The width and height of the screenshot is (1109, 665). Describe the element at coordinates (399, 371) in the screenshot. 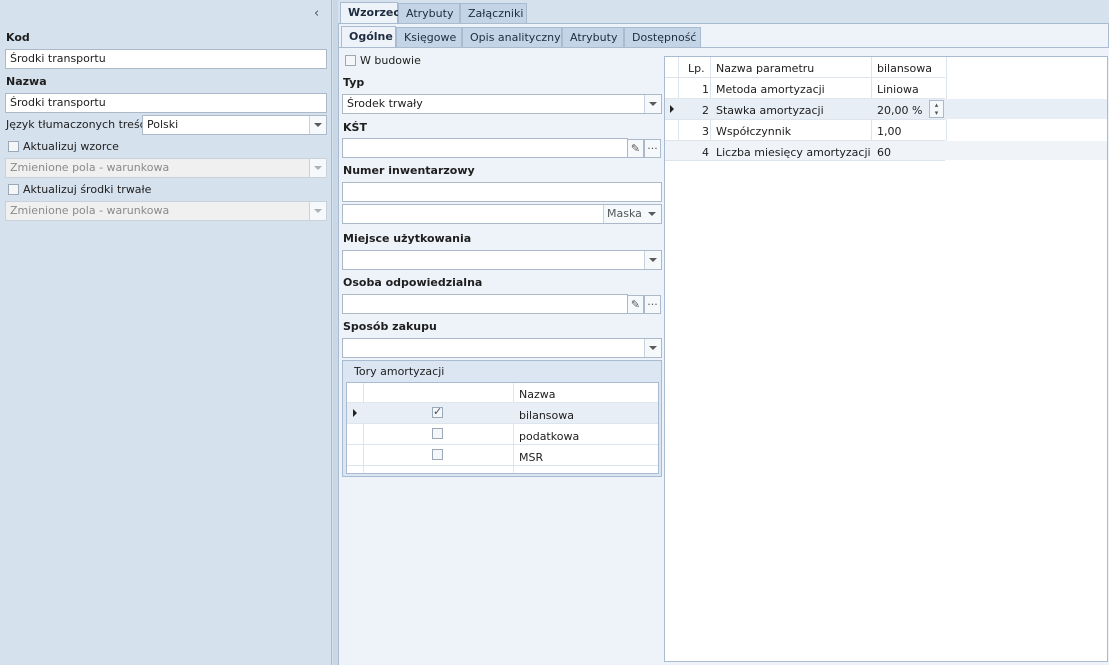

I see `tory-title: Tory amortyzacji` at that location.